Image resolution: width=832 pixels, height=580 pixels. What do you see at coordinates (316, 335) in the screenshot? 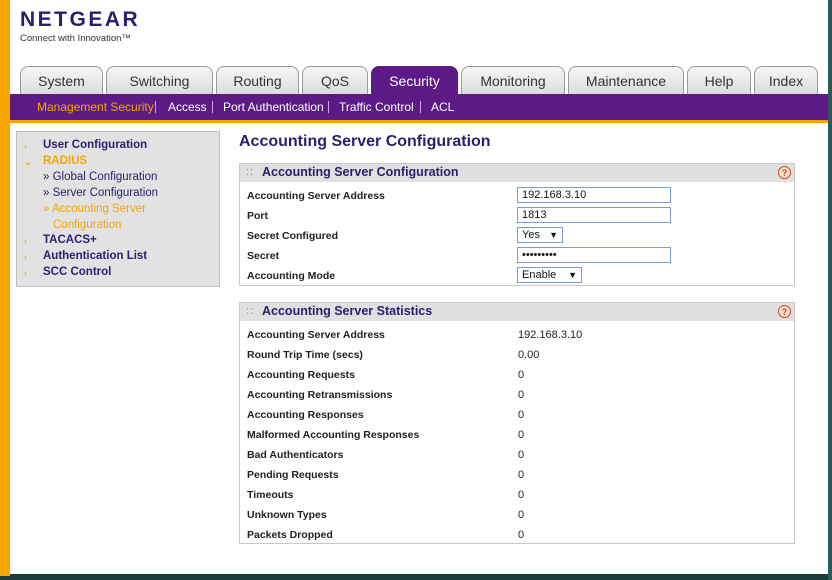
I see `stat-label: Accounting Server Address` at bounding box center [316, 335].